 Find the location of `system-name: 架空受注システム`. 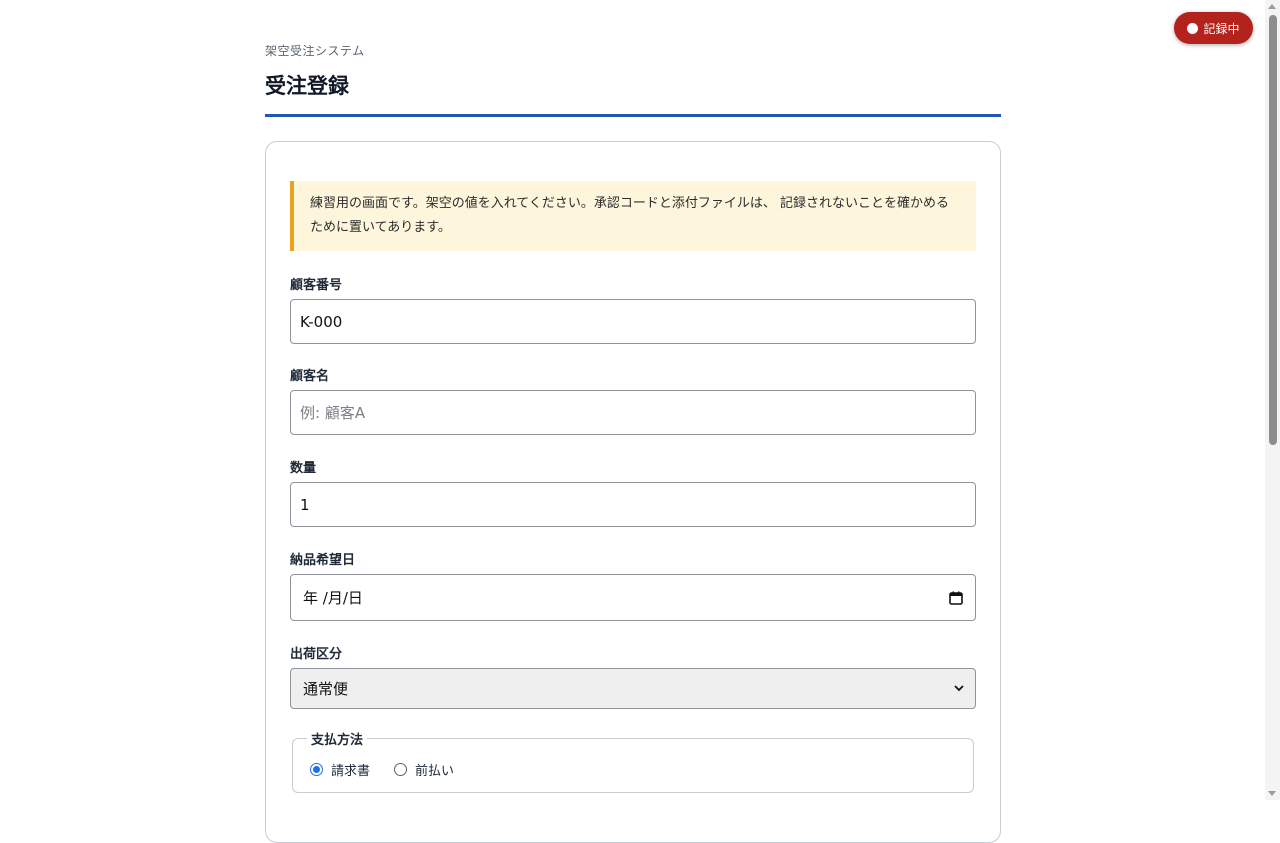

system-name: 架空受注システム is located at coordinates (315, 51).